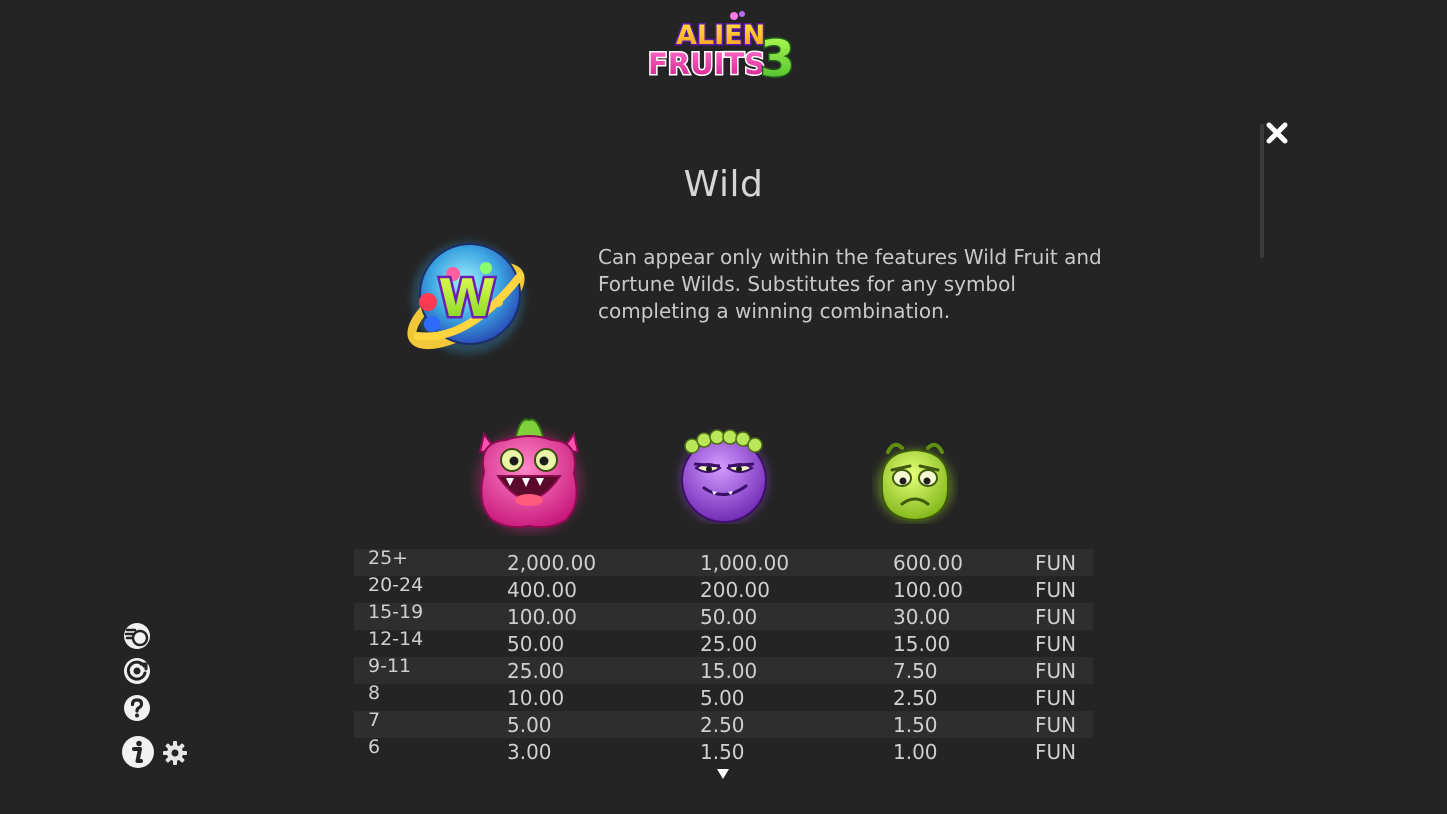 Image resolution: width=1447 pixels, height=814 pixels. Describe the element at coordinates (922, 644) in the screenshot. I see `payout-green: 15.00` at that location.